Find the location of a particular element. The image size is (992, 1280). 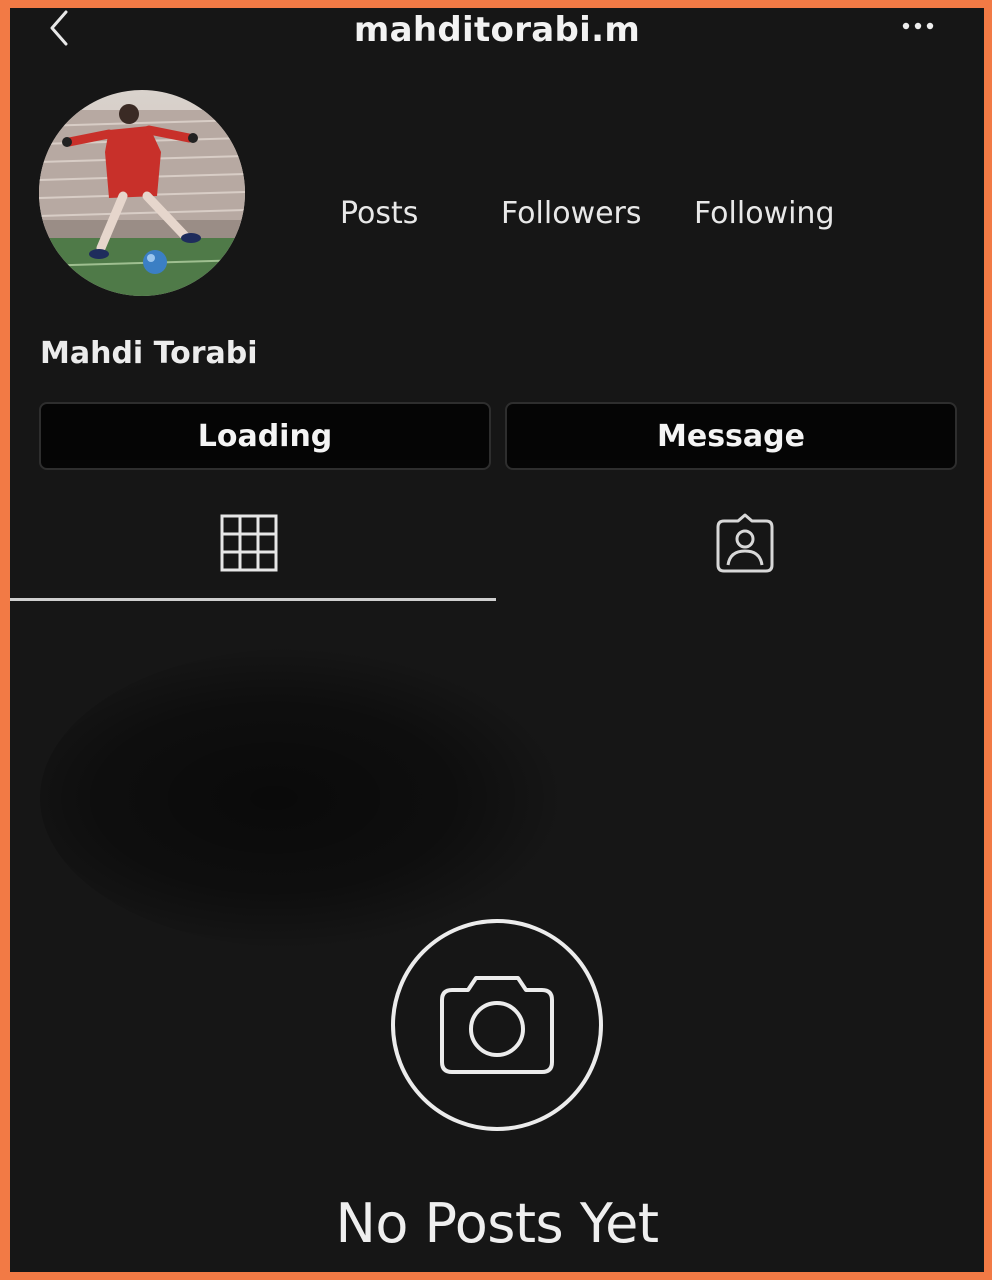

more-options-button is located at coordinates (918, 26).